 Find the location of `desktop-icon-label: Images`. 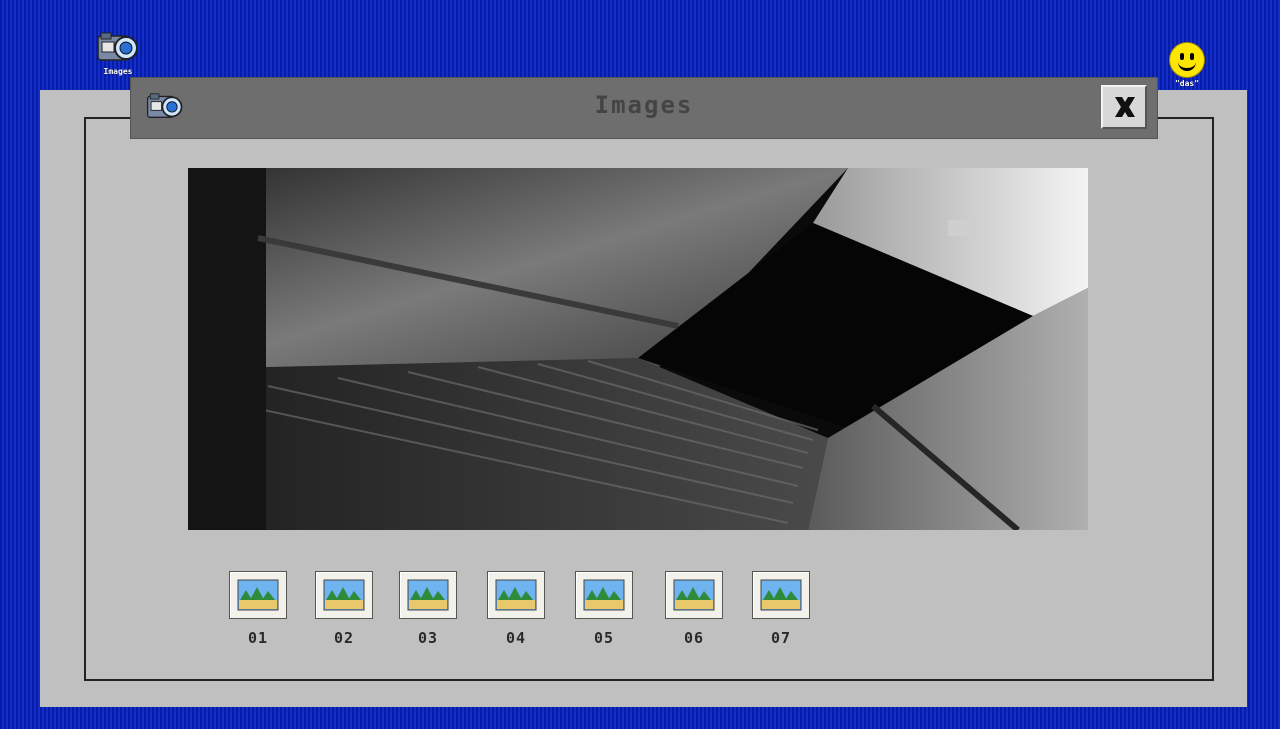

desktop-icon-label: Images is located at coordinates (118, 71).